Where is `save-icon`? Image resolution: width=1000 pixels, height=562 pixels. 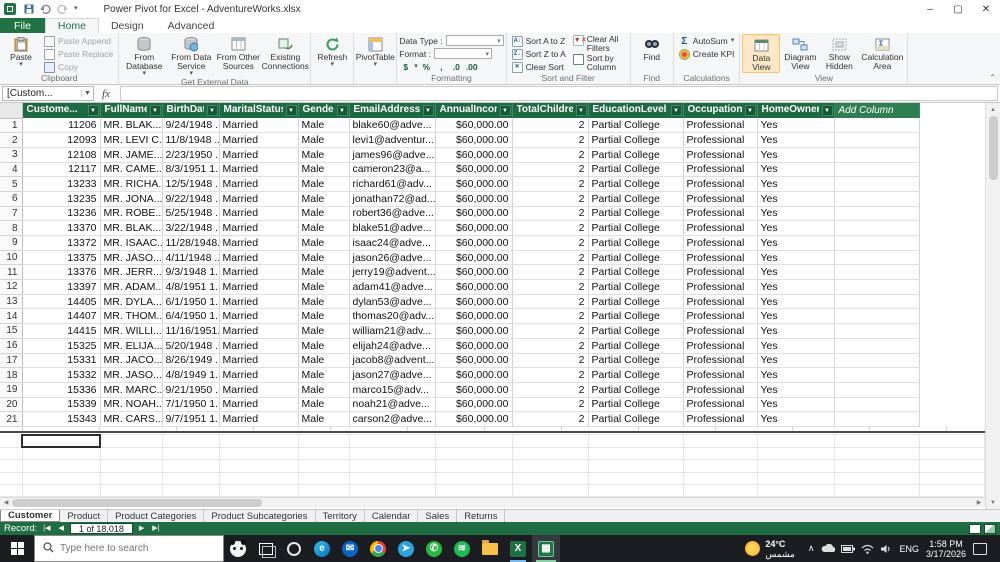 save-icon is located at coordinates (29, 9).